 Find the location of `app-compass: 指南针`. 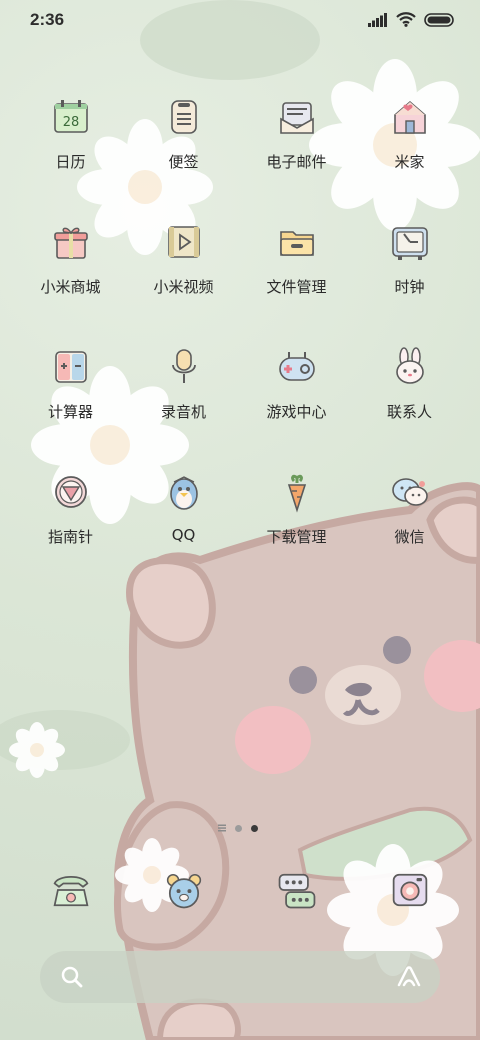

app-compass: 指南针 is located at coordinates (70, 508).